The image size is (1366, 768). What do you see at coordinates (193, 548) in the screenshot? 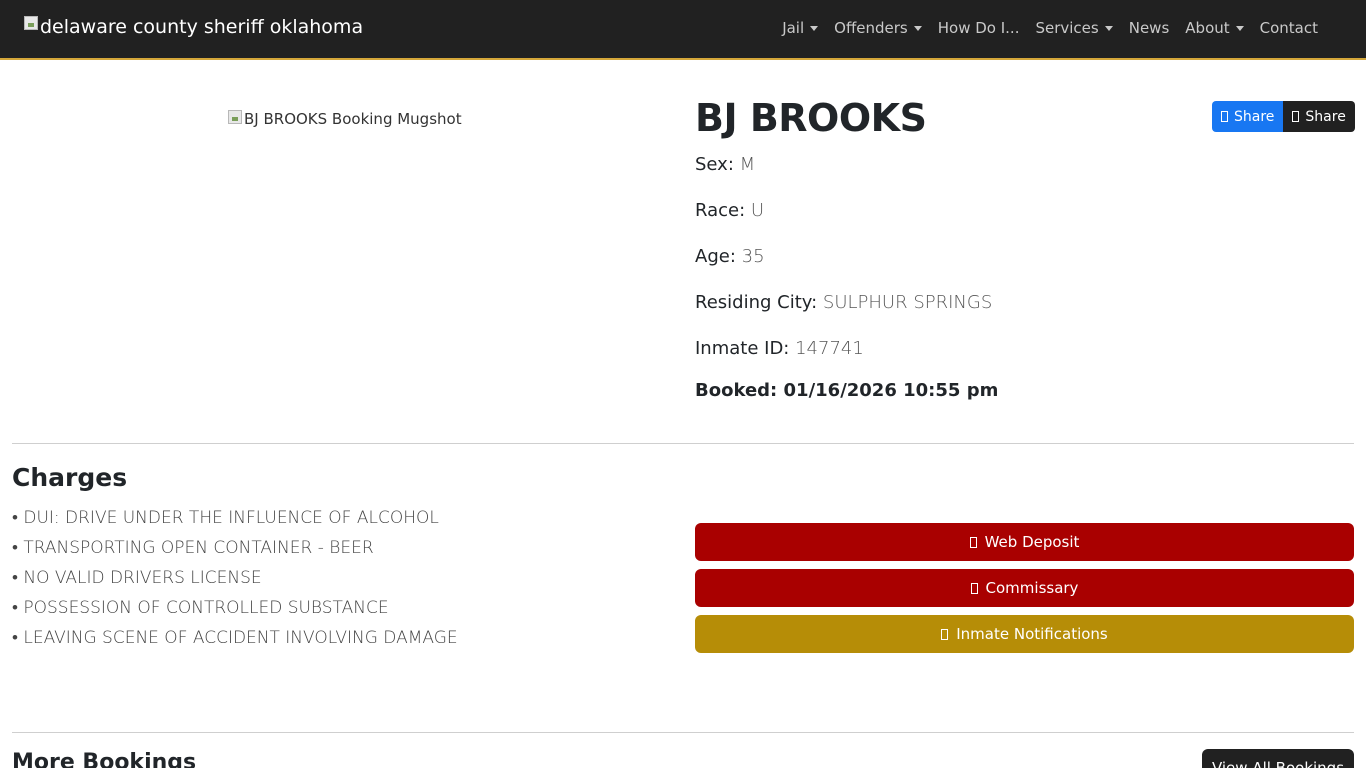
I see `charge-item: • TRANSPORTING OPEN CONTAINER - BEER` at bounding box center [193, 548].